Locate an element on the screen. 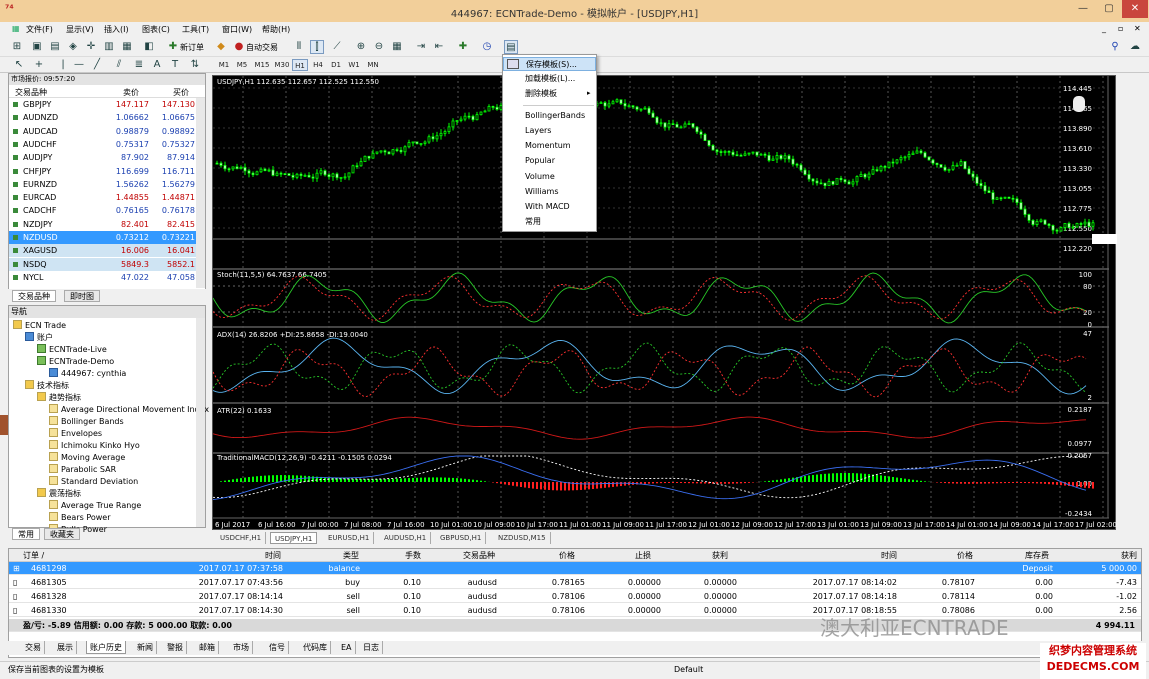 This screenshot has height=679, width=1149. terminal-tab: 市场 is located at coordinates (241, 647).